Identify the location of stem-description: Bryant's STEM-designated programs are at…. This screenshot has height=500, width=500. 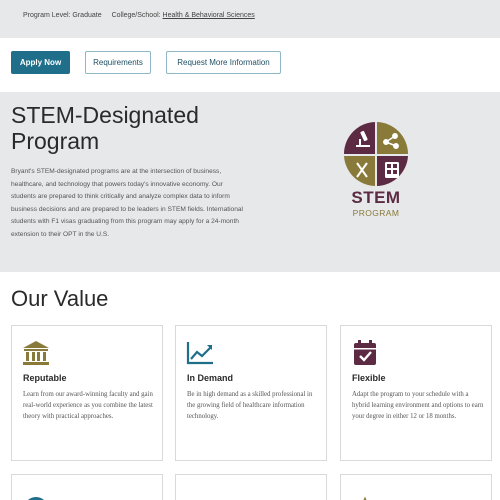
(127, 203).